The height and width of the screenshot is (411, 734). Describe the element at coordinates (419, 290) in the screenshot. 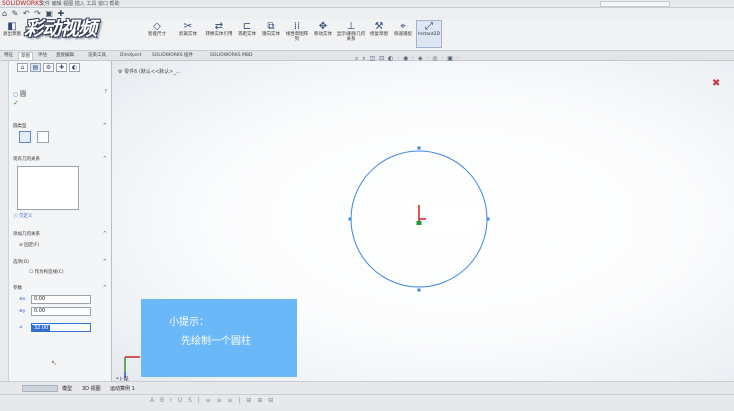

I see `quadrant-point-bottom` at that location.